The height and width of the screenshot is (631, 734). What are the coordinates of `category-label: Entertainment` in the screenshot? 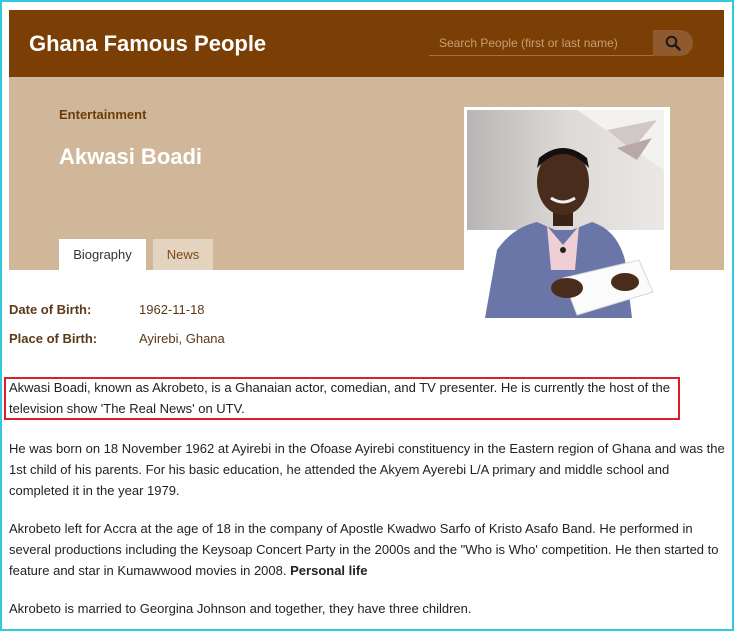 It's located at (103, 114).